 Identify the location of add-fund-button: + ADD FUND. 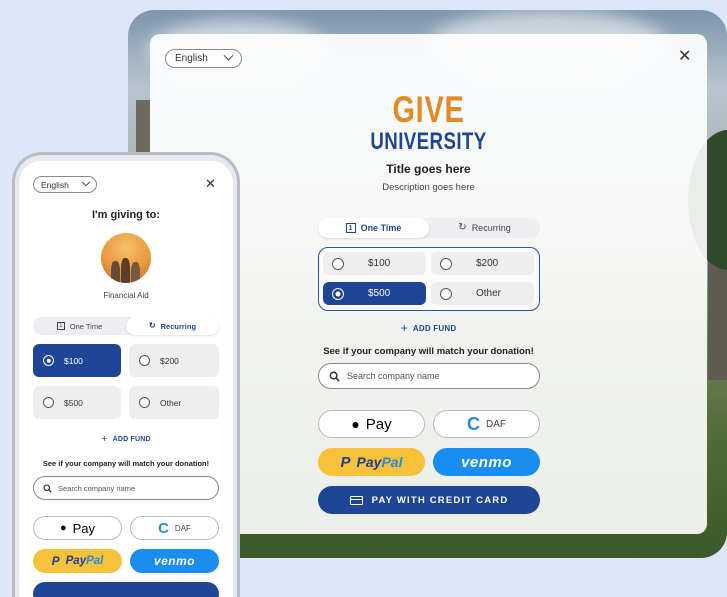
(126, 439).